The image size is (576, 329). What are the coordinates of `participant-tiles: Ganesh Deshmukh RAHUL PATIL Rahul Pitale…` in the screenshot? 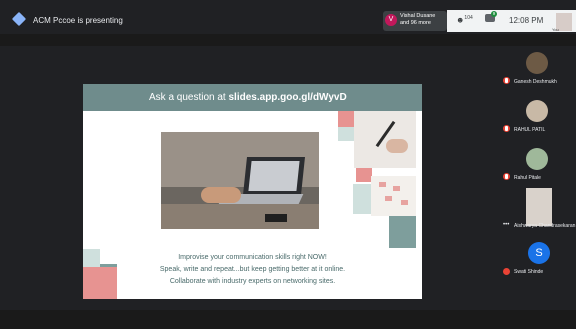 It's located at (536, 178).